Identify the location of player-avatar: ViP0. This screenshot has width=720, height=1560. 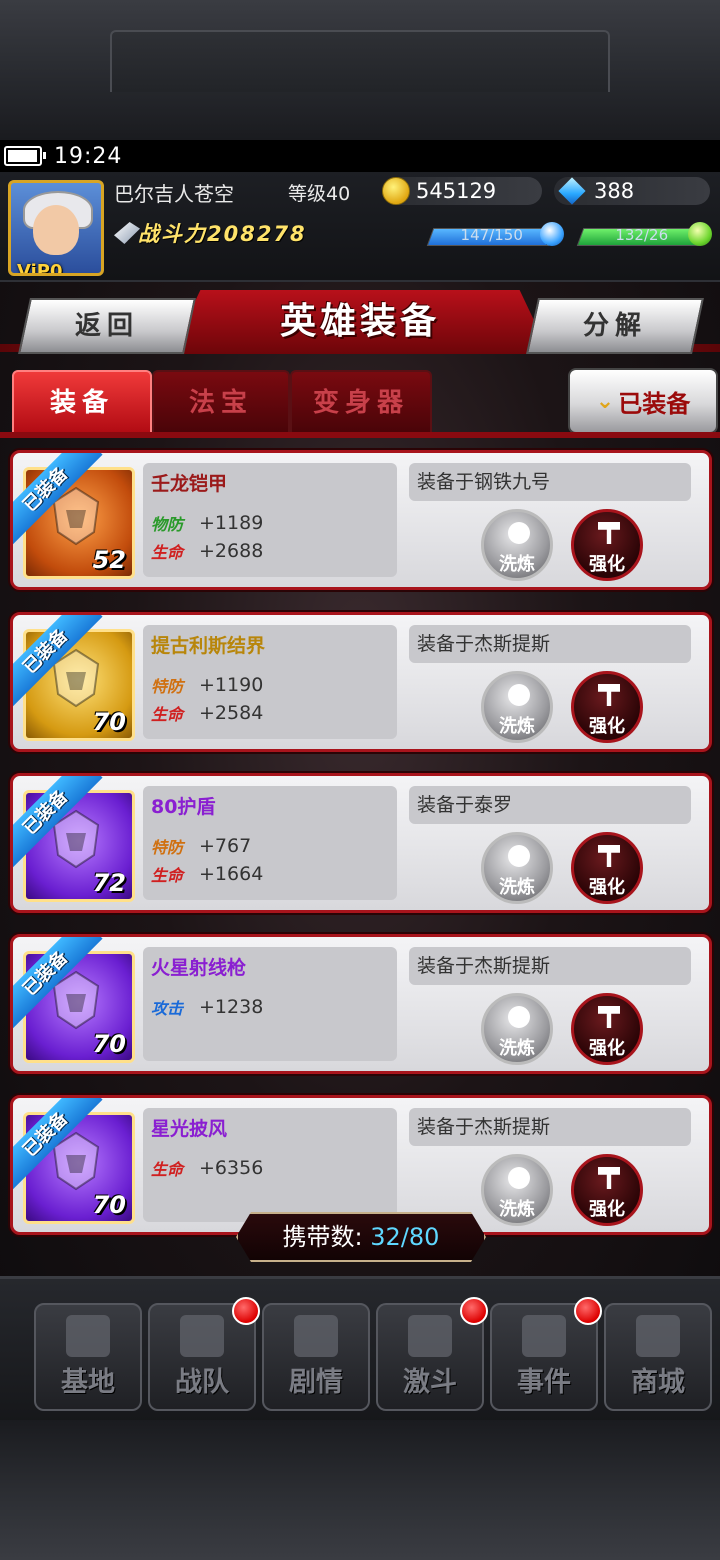
(56, 228).